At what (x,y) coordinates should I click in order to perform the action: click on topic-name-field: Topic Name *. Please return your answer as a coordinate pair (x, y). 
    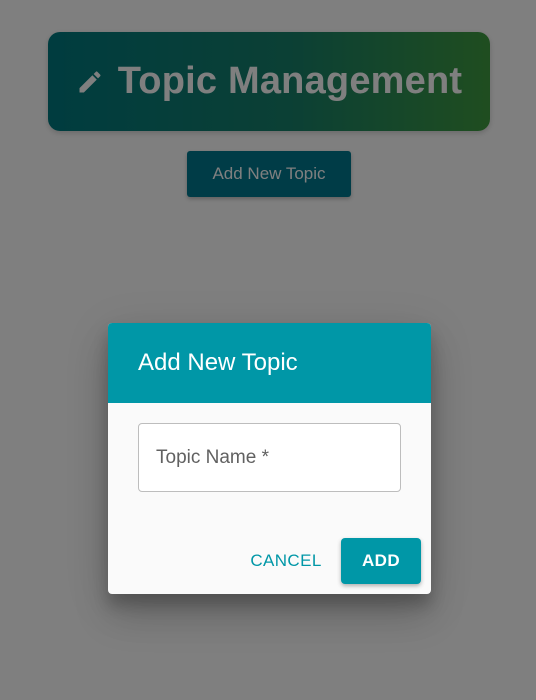
    Looking at the image, I should click on (269, 457).